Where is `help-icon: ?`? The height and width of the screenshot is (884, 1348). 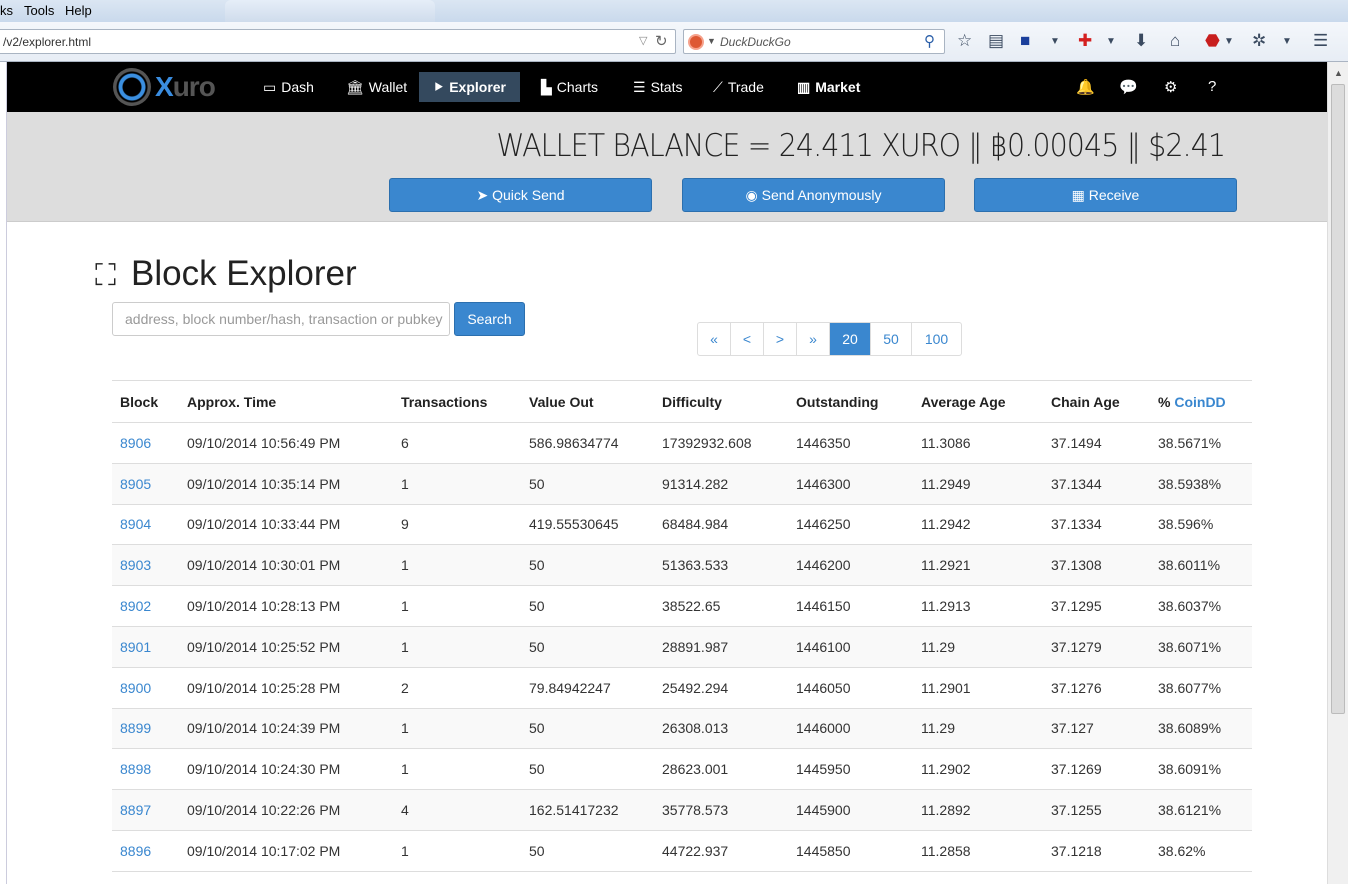 help-icon: ? is located at coordinates (1212, 86).